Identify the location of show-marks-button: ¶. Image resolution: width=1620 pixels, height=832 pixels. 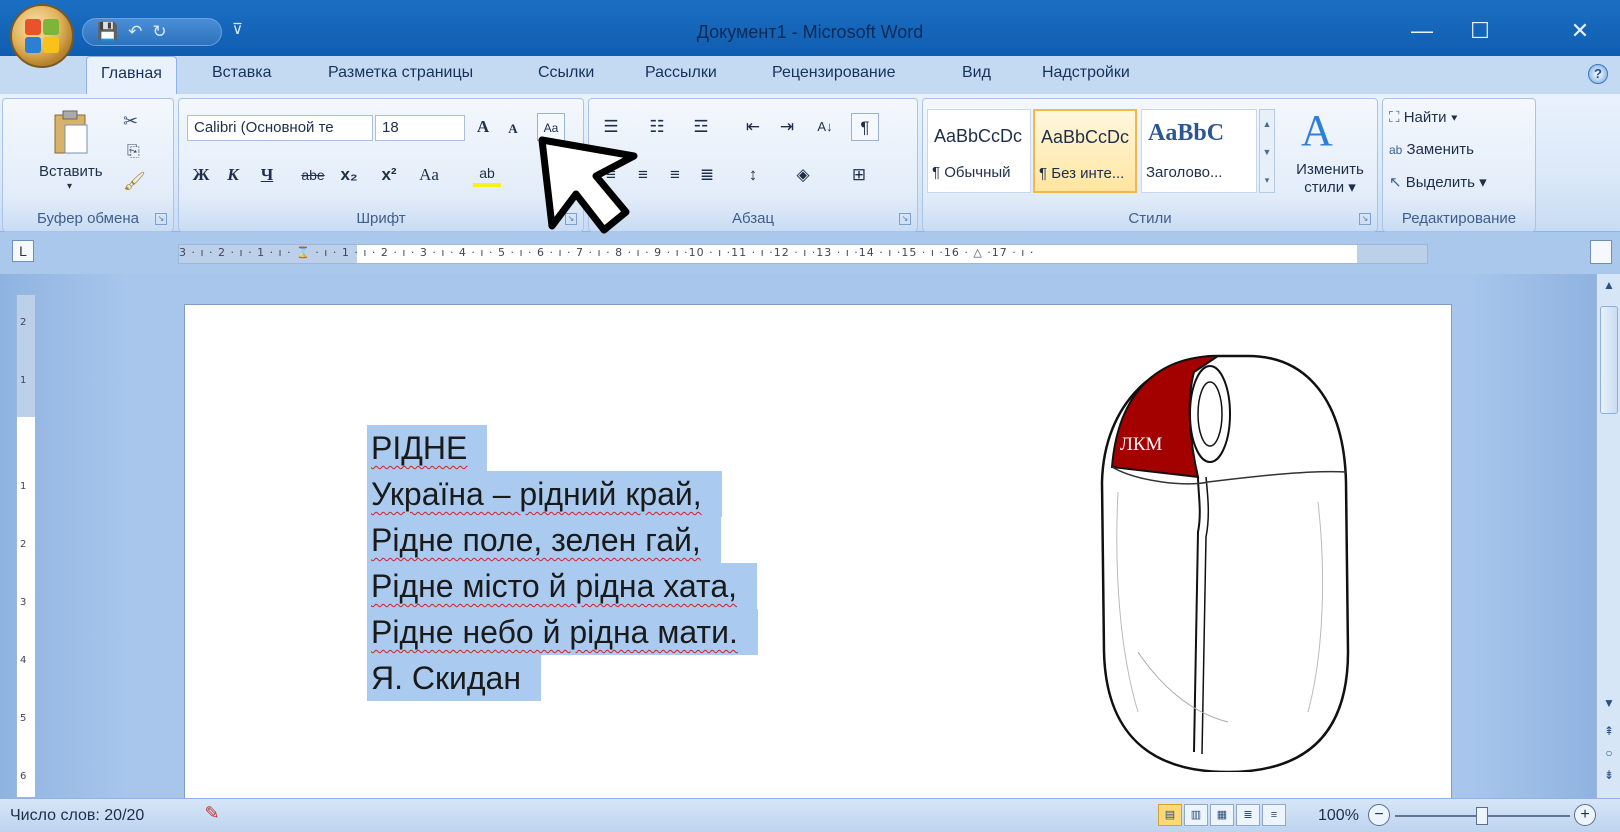
(865, 127).